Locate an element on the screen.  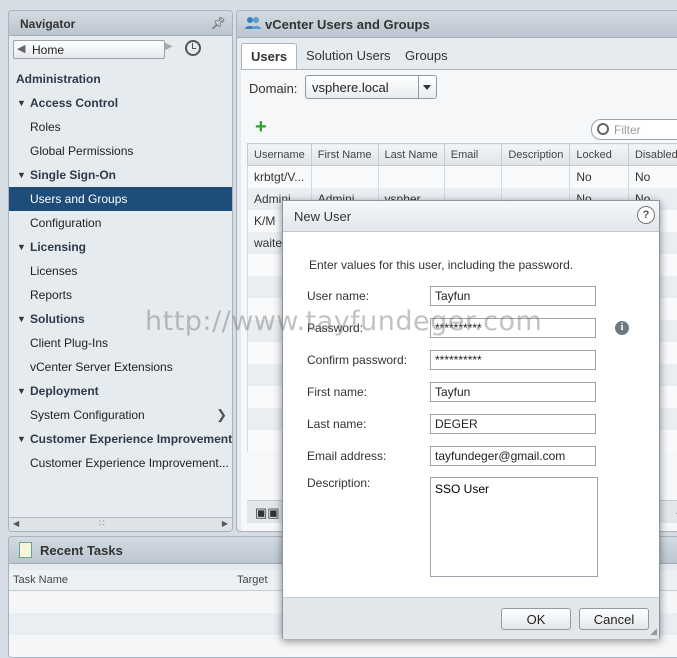
filter-input: Filter is located at coordinates (634, 129).